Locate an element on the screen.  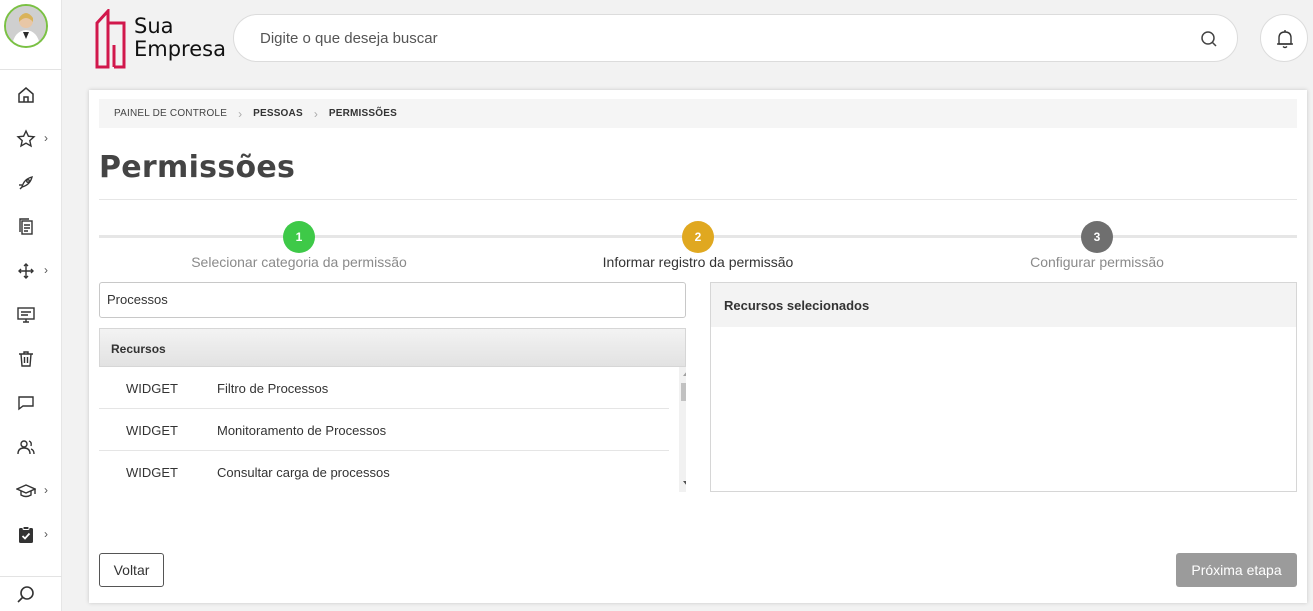
sidebar-item-messages is located at coordinates (31, 403).